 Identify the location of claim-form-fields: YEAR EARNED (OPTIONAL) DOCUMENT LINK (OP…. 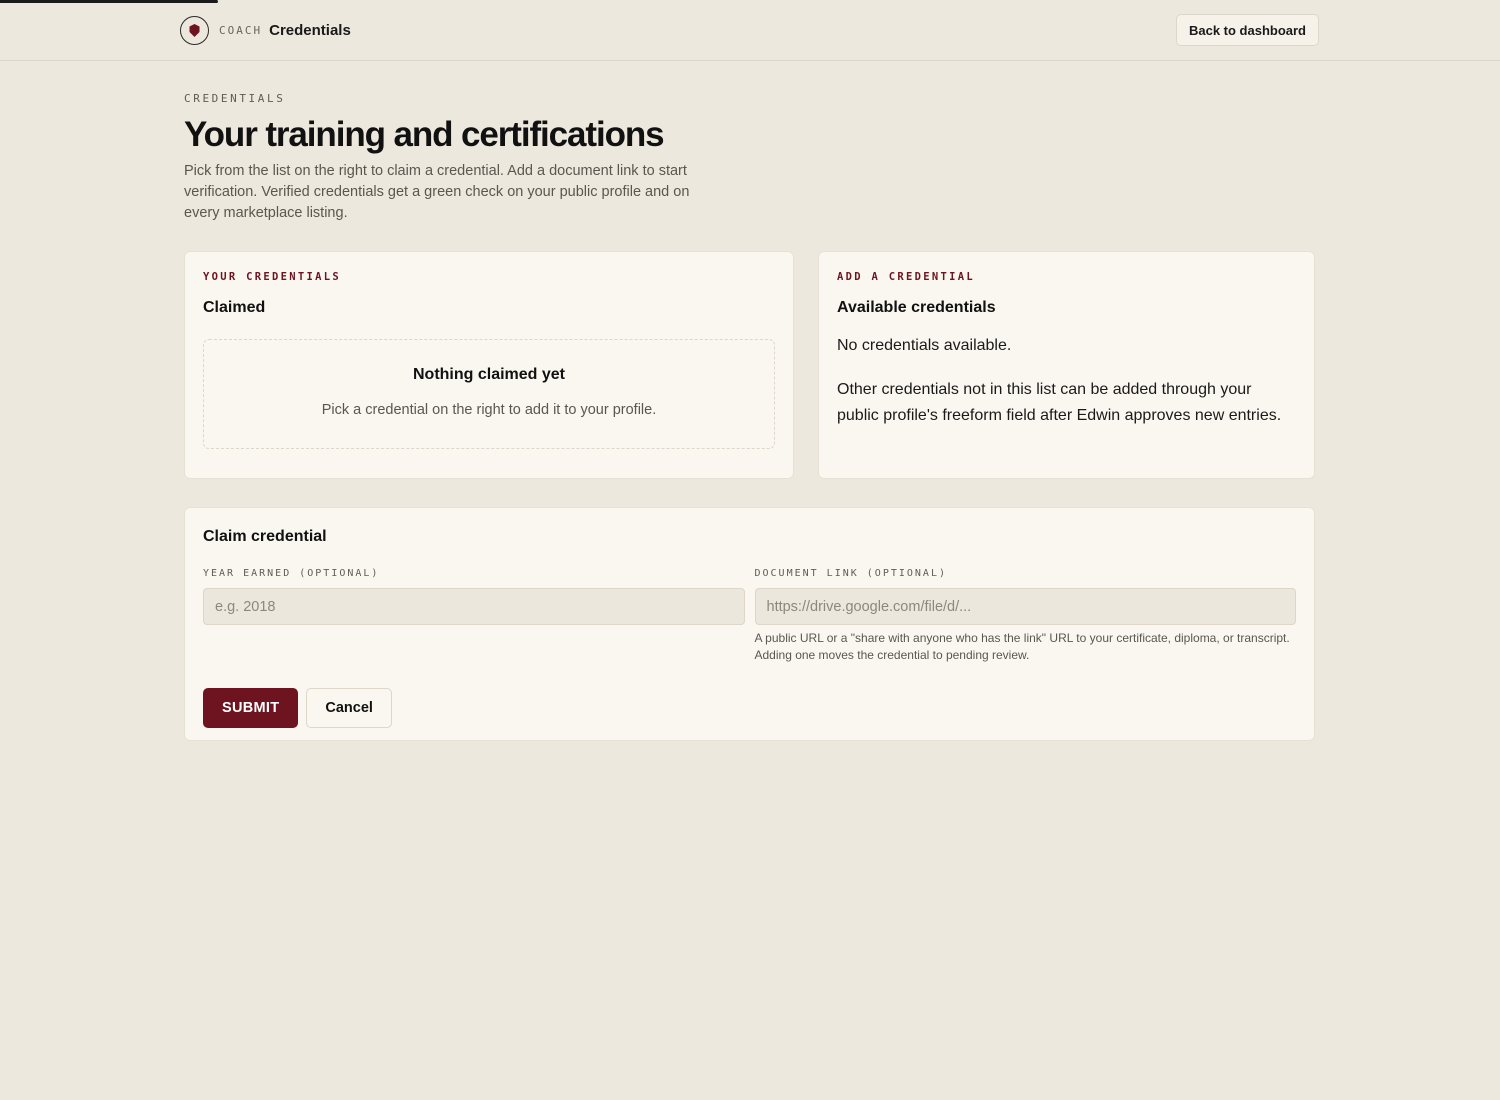
(749, 613).